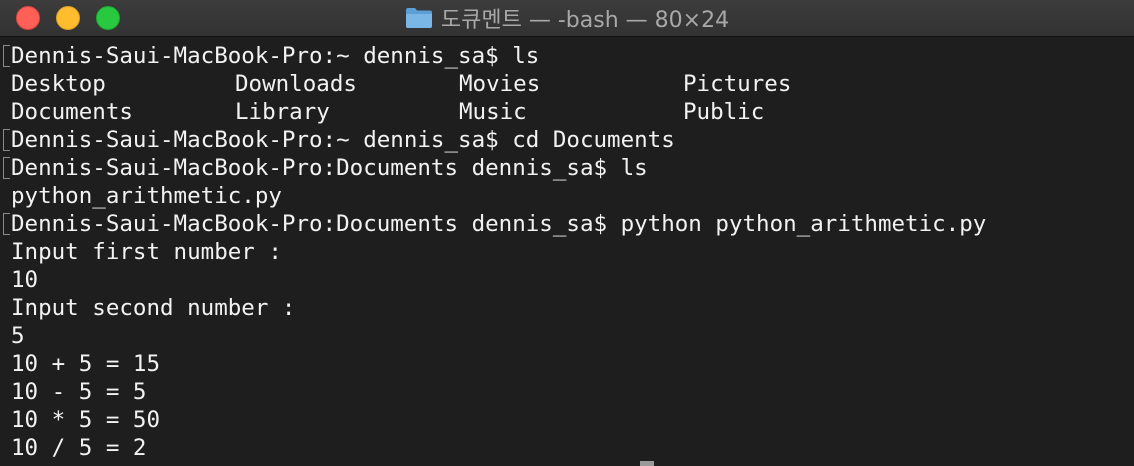 This screenshot has width=1134, height=466. I want to click on output-line: 10, so click(568, 280).